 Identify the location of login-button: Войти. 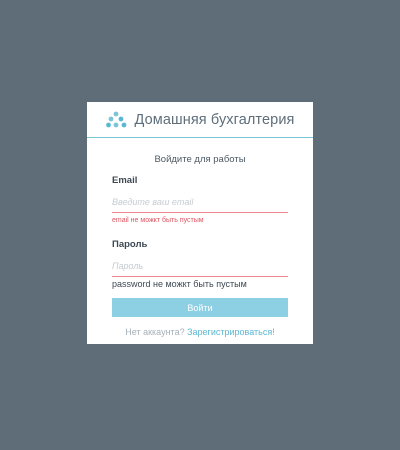
(200, 307).